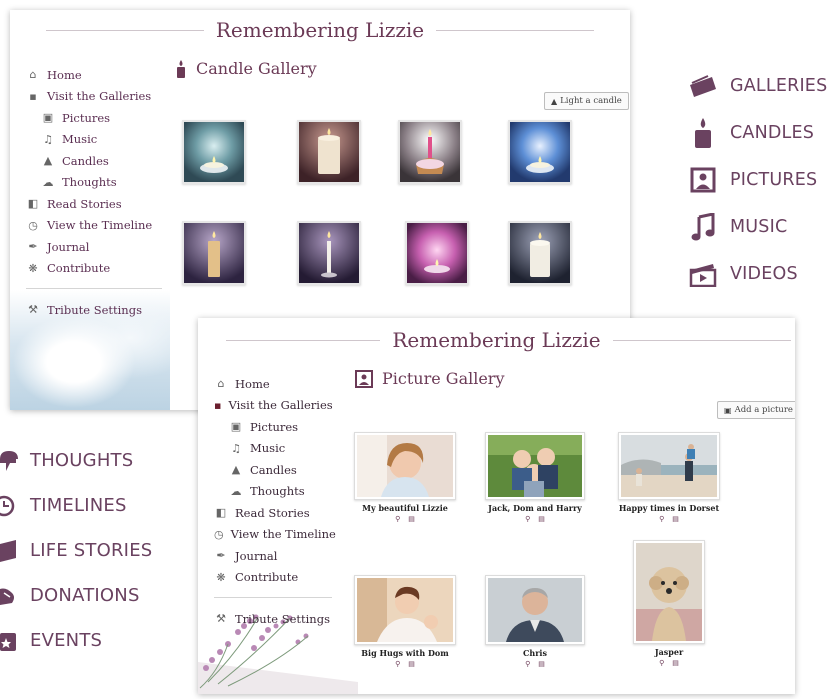 This screenshot has height=699, width=839. I want to click on picture-item: Jasper ⚲ ▤, so click(669, 603).